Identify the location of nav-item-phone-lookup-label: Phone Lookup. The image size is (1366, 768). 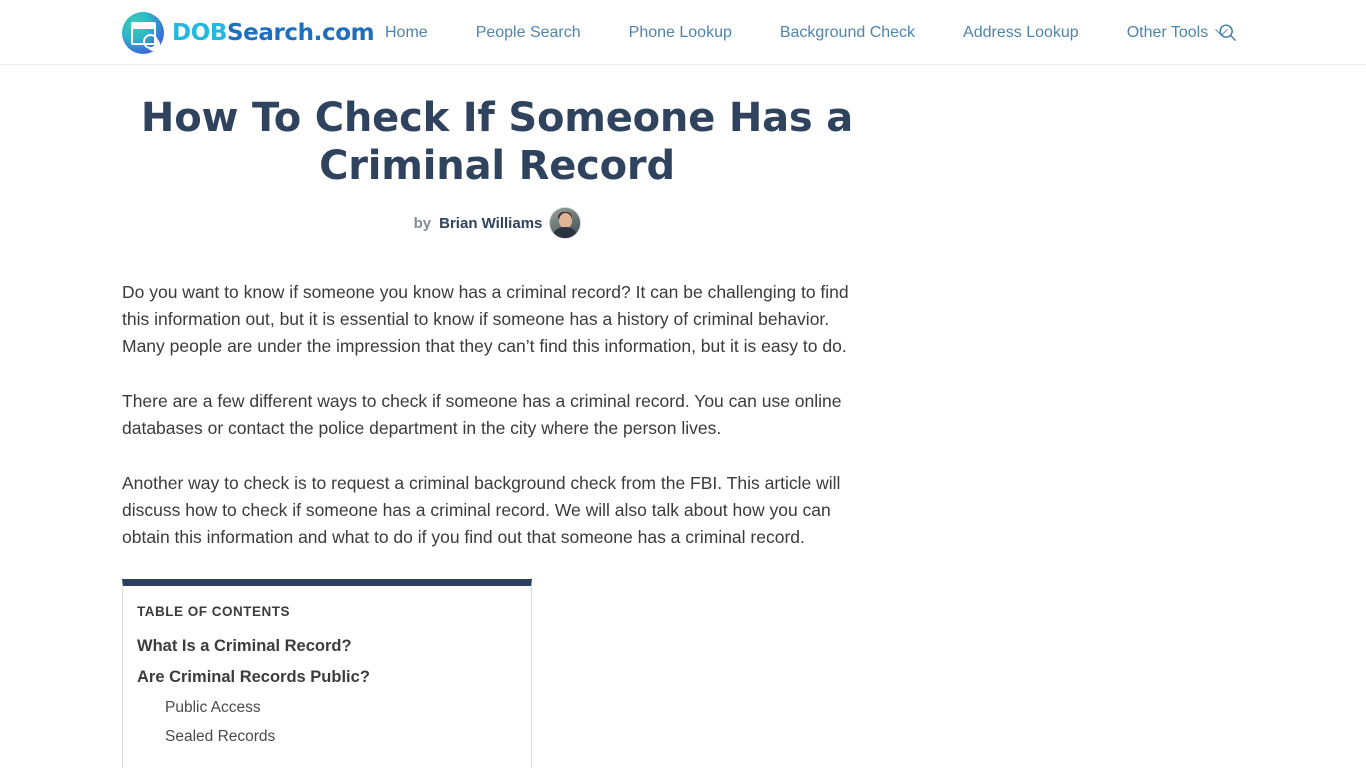
(680, 32).